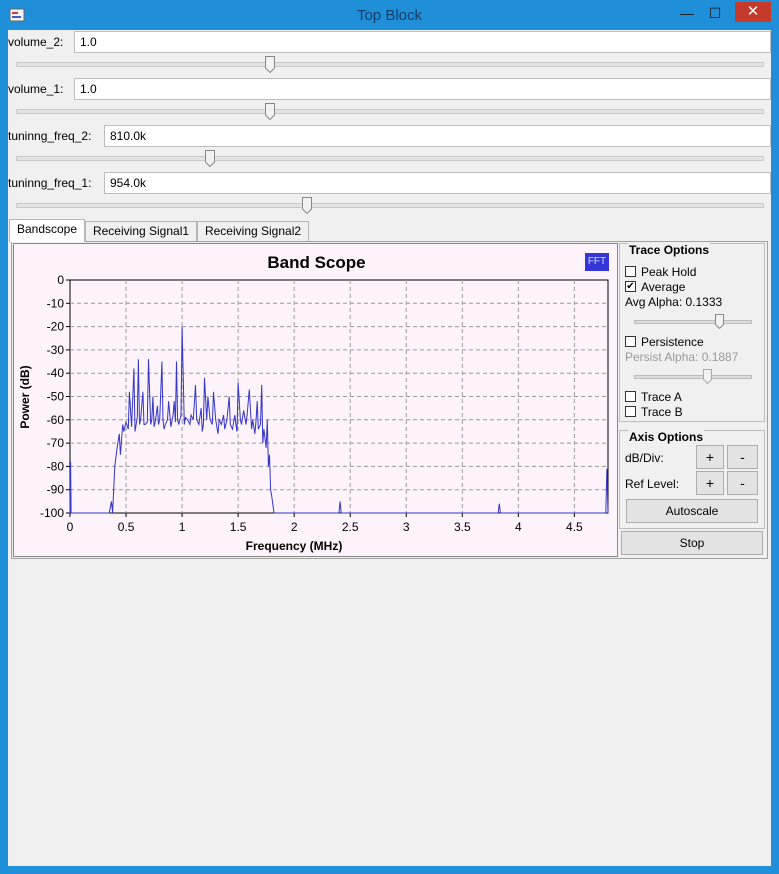 Image resolution: width=779 pixels, height=874 pixels. I want to click on persist-alpha-label: Persist Alpha: 0.1887, so click(682, 357).